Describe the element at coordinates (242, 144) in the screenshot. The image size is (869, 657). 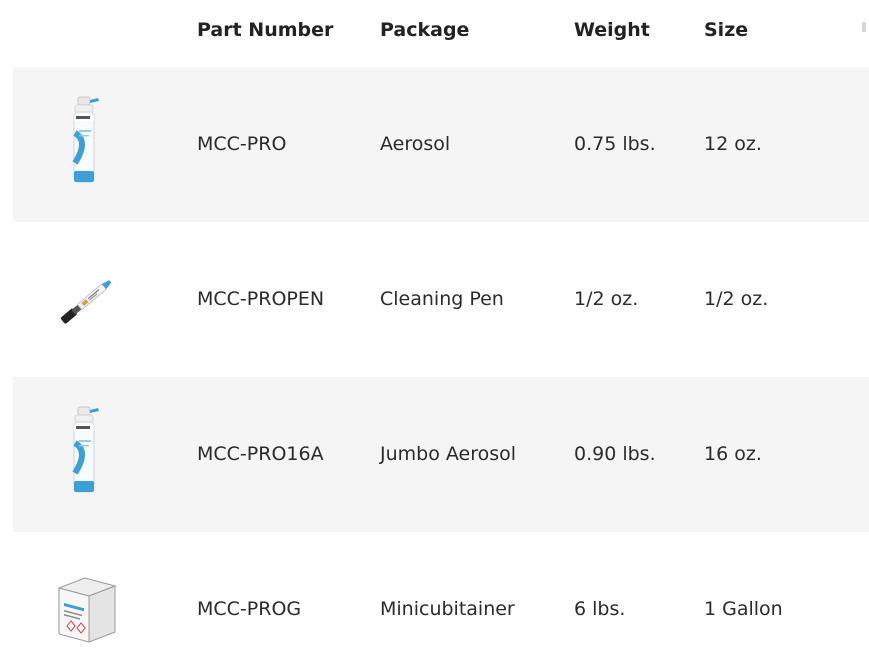
I see `cell-part-number: MCC-PRO` at that location.